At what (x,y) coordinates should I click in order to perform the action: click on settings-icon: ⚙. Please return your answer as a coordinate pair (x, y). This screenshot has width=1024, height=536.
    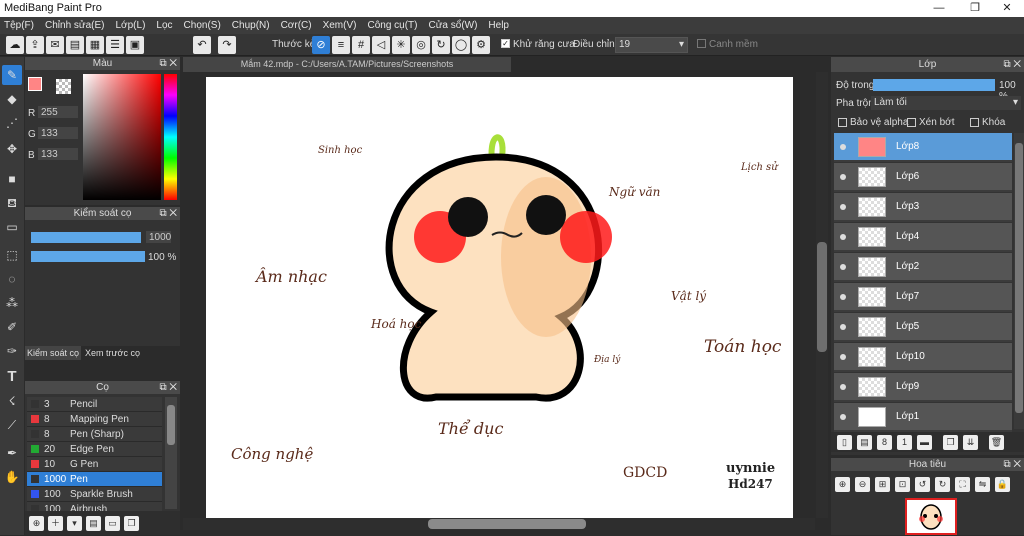
    Looking at the image, I should click on (481, 45).